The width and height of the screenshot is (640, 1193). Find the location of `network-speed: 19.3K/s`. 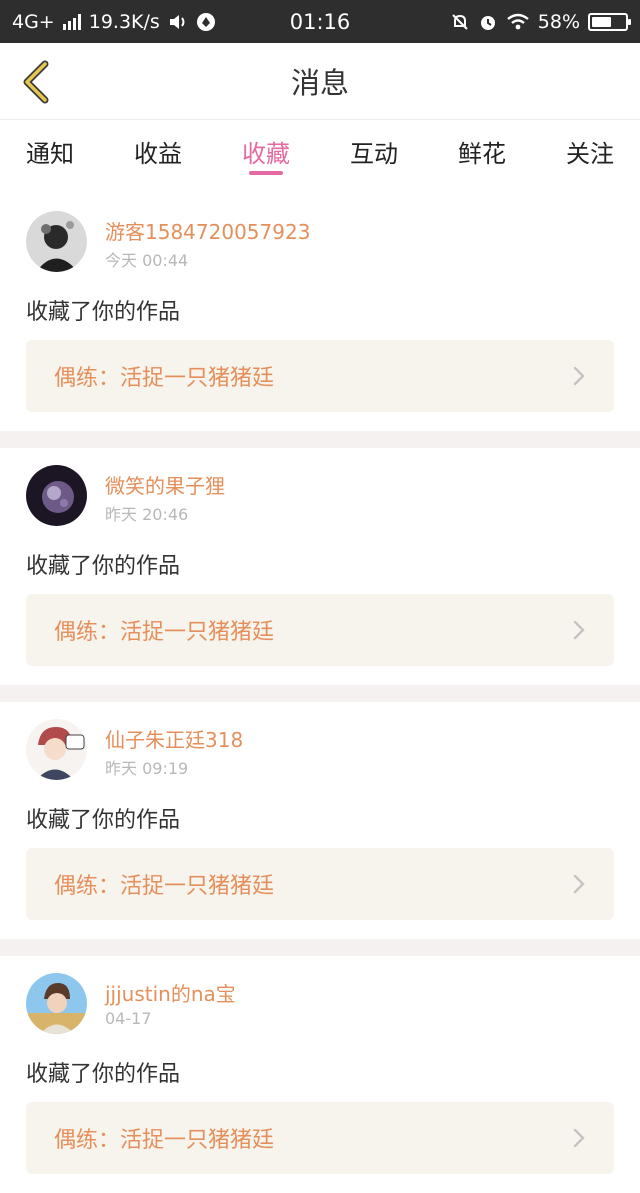

network-speed: 19.3K/s is located at coordinates (124, 21).